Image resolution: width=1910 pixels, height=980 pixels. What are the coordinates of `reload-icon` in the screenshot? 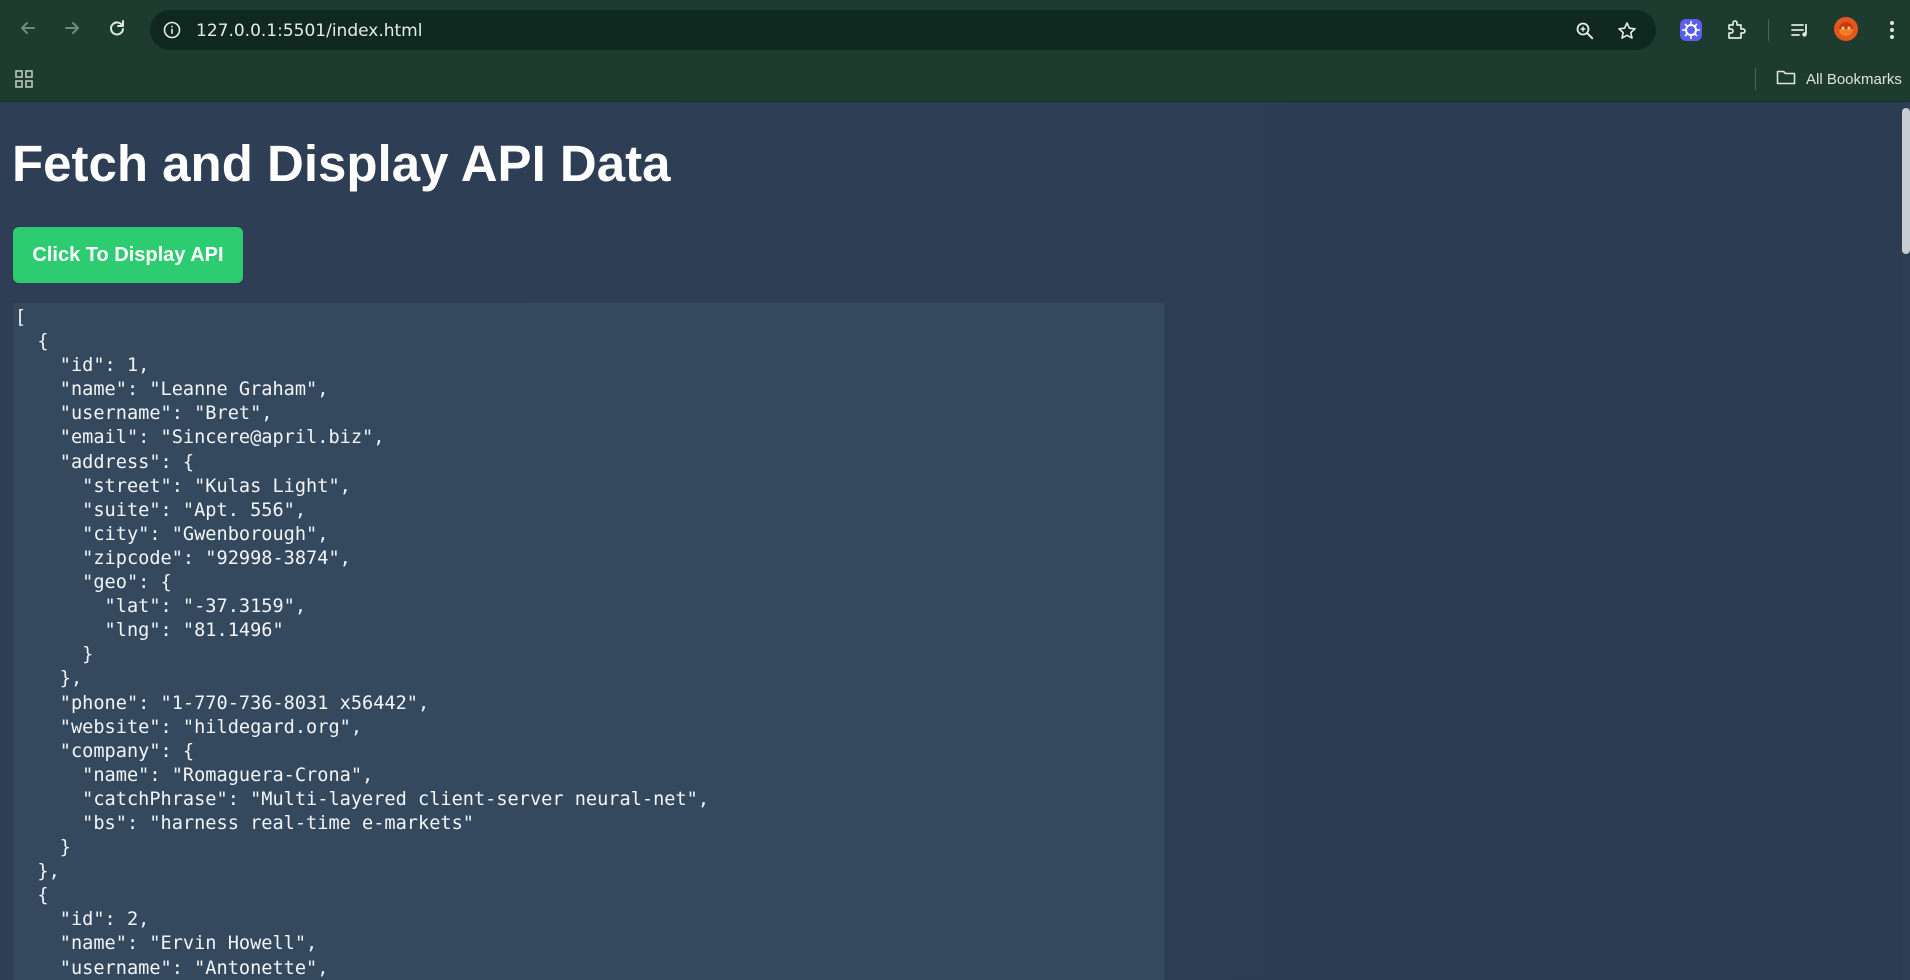 It's located at (117, 28).